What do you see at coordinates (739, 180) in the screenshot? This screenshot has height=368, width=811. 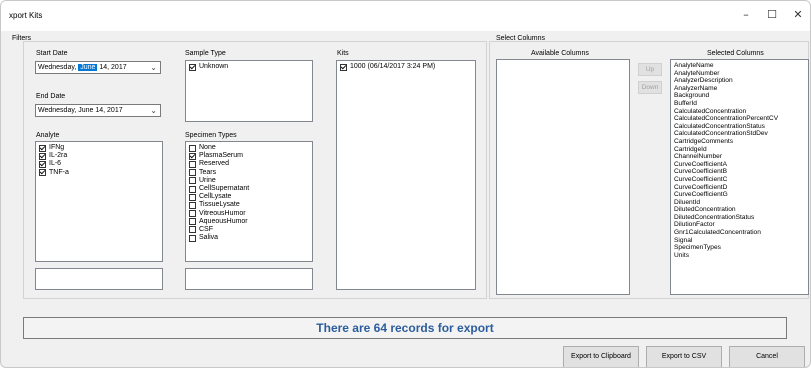 I see `selected-column-item: CurveCoefficientC` at bounding box center [739, 180].